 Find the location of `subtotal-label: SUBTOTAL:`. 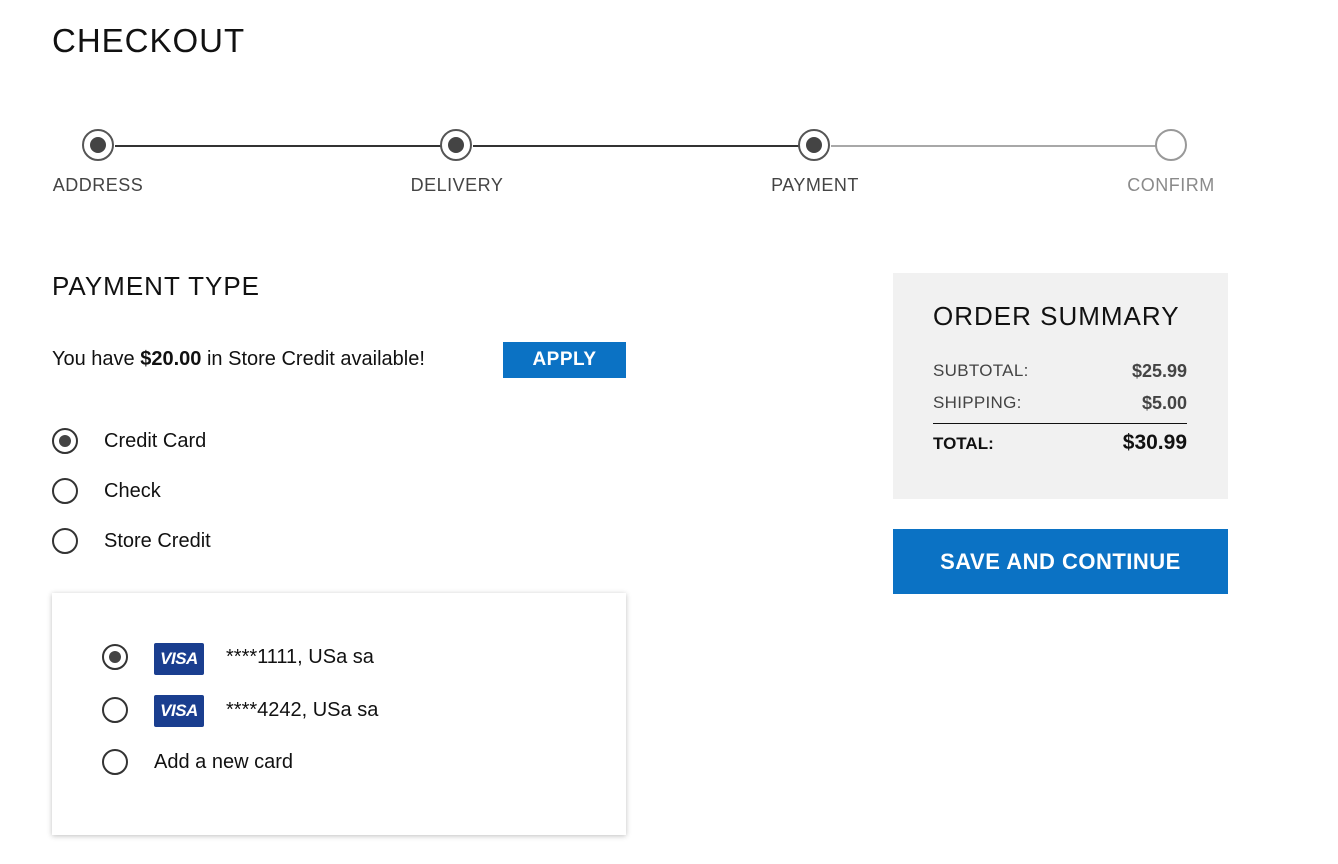

subtotal-label: SUBTOTAL: is located at coordinates (981, 370).